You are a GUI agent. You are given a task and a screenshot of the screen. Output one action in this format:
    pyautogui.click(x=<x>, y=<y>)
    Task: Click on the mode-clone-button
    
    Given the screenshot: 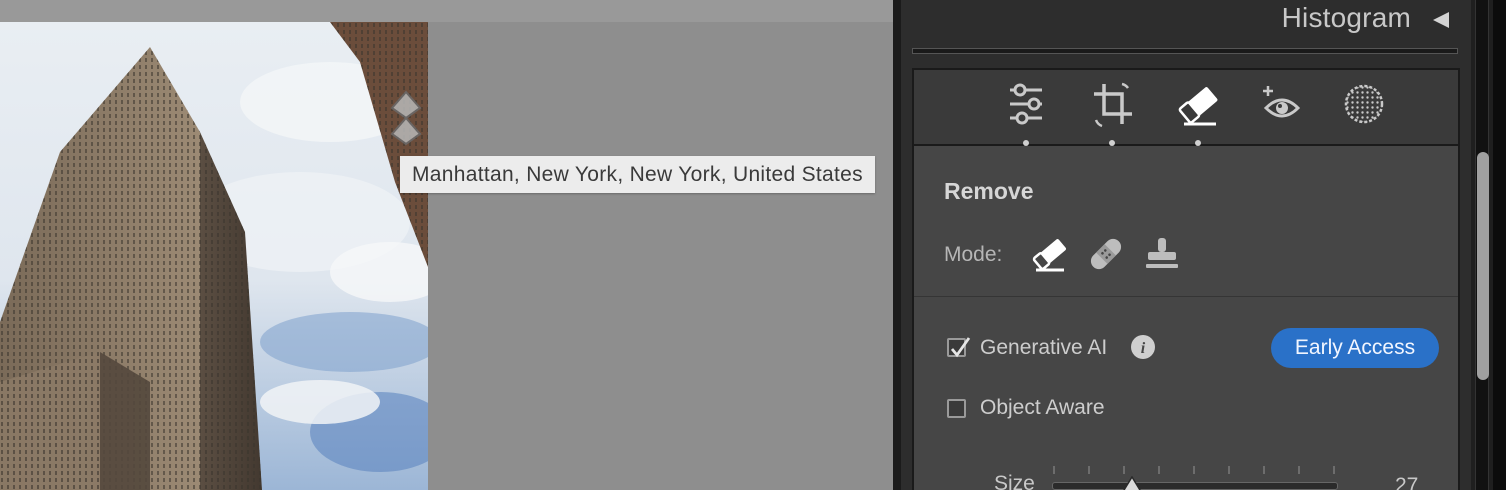 What is the action you would take?
    pyautogui.click(x=1162, y=254)
    